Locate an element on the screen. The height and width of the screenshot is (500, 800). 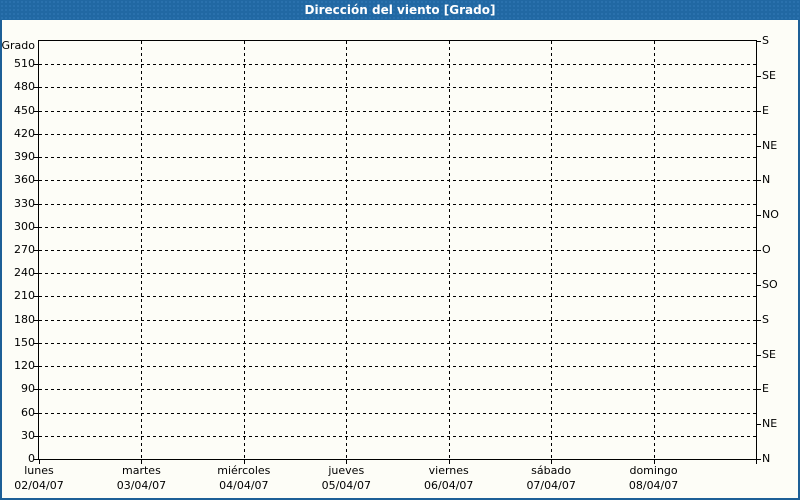
chart-title: Dirección del viento [Grado] is located at coordinates (400, 10).